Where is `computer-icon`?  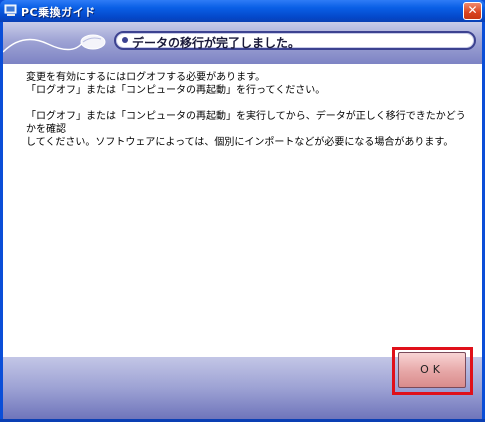 computer-icon is located at coordinates (10, 10).